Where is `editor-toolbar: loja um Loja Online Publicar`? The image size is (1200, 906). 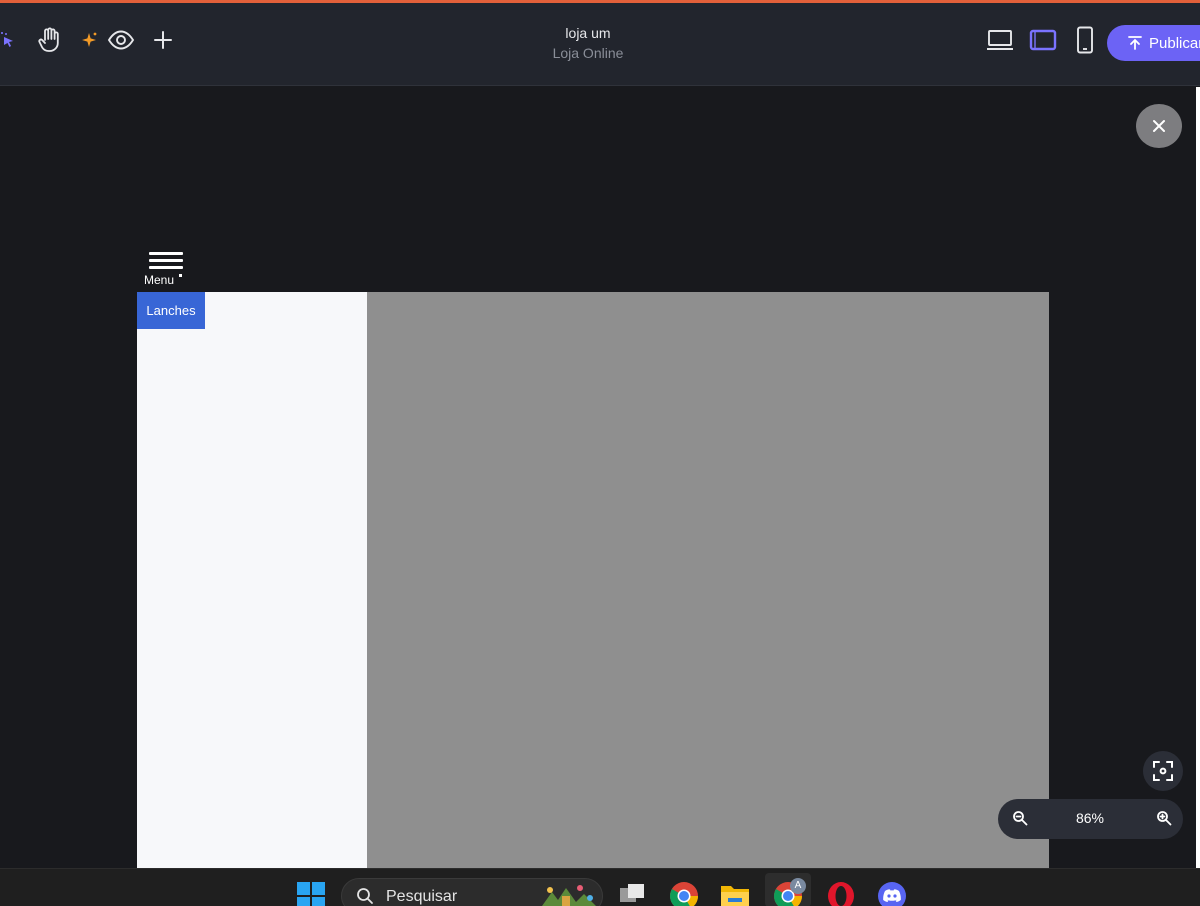 editor-toolbar: loja um Loja Online Publicar is located at coordinates (600, 44).